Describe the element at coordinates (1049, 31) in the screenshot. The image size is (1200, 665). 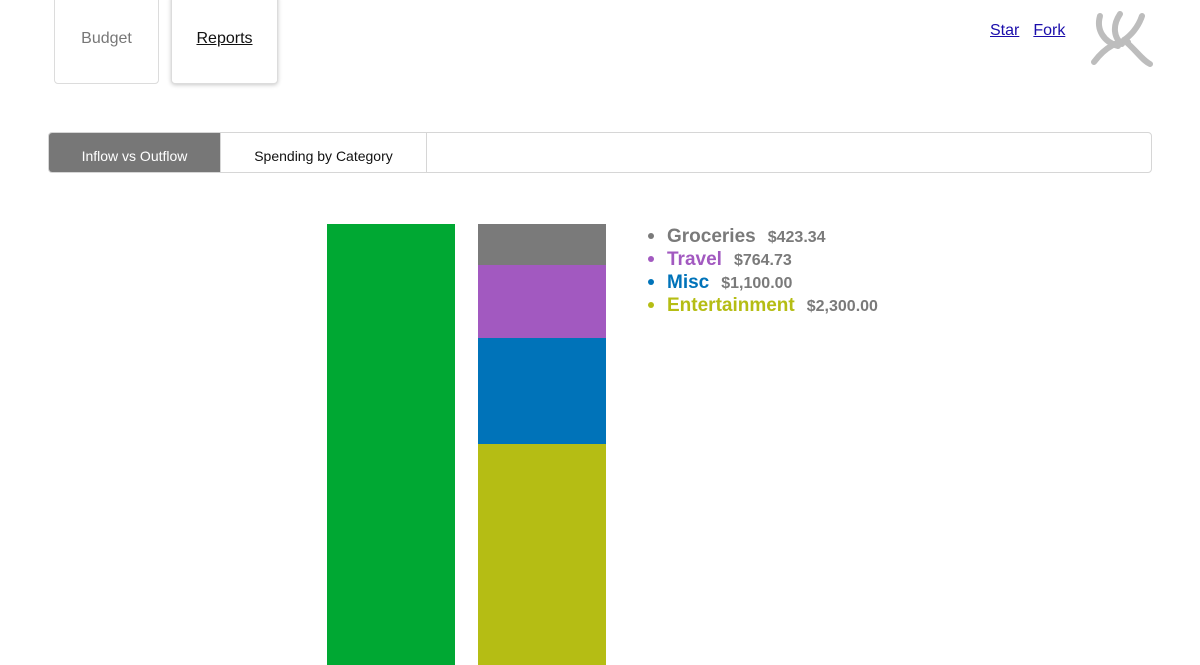
I see `fork-link: Fork` at that location.